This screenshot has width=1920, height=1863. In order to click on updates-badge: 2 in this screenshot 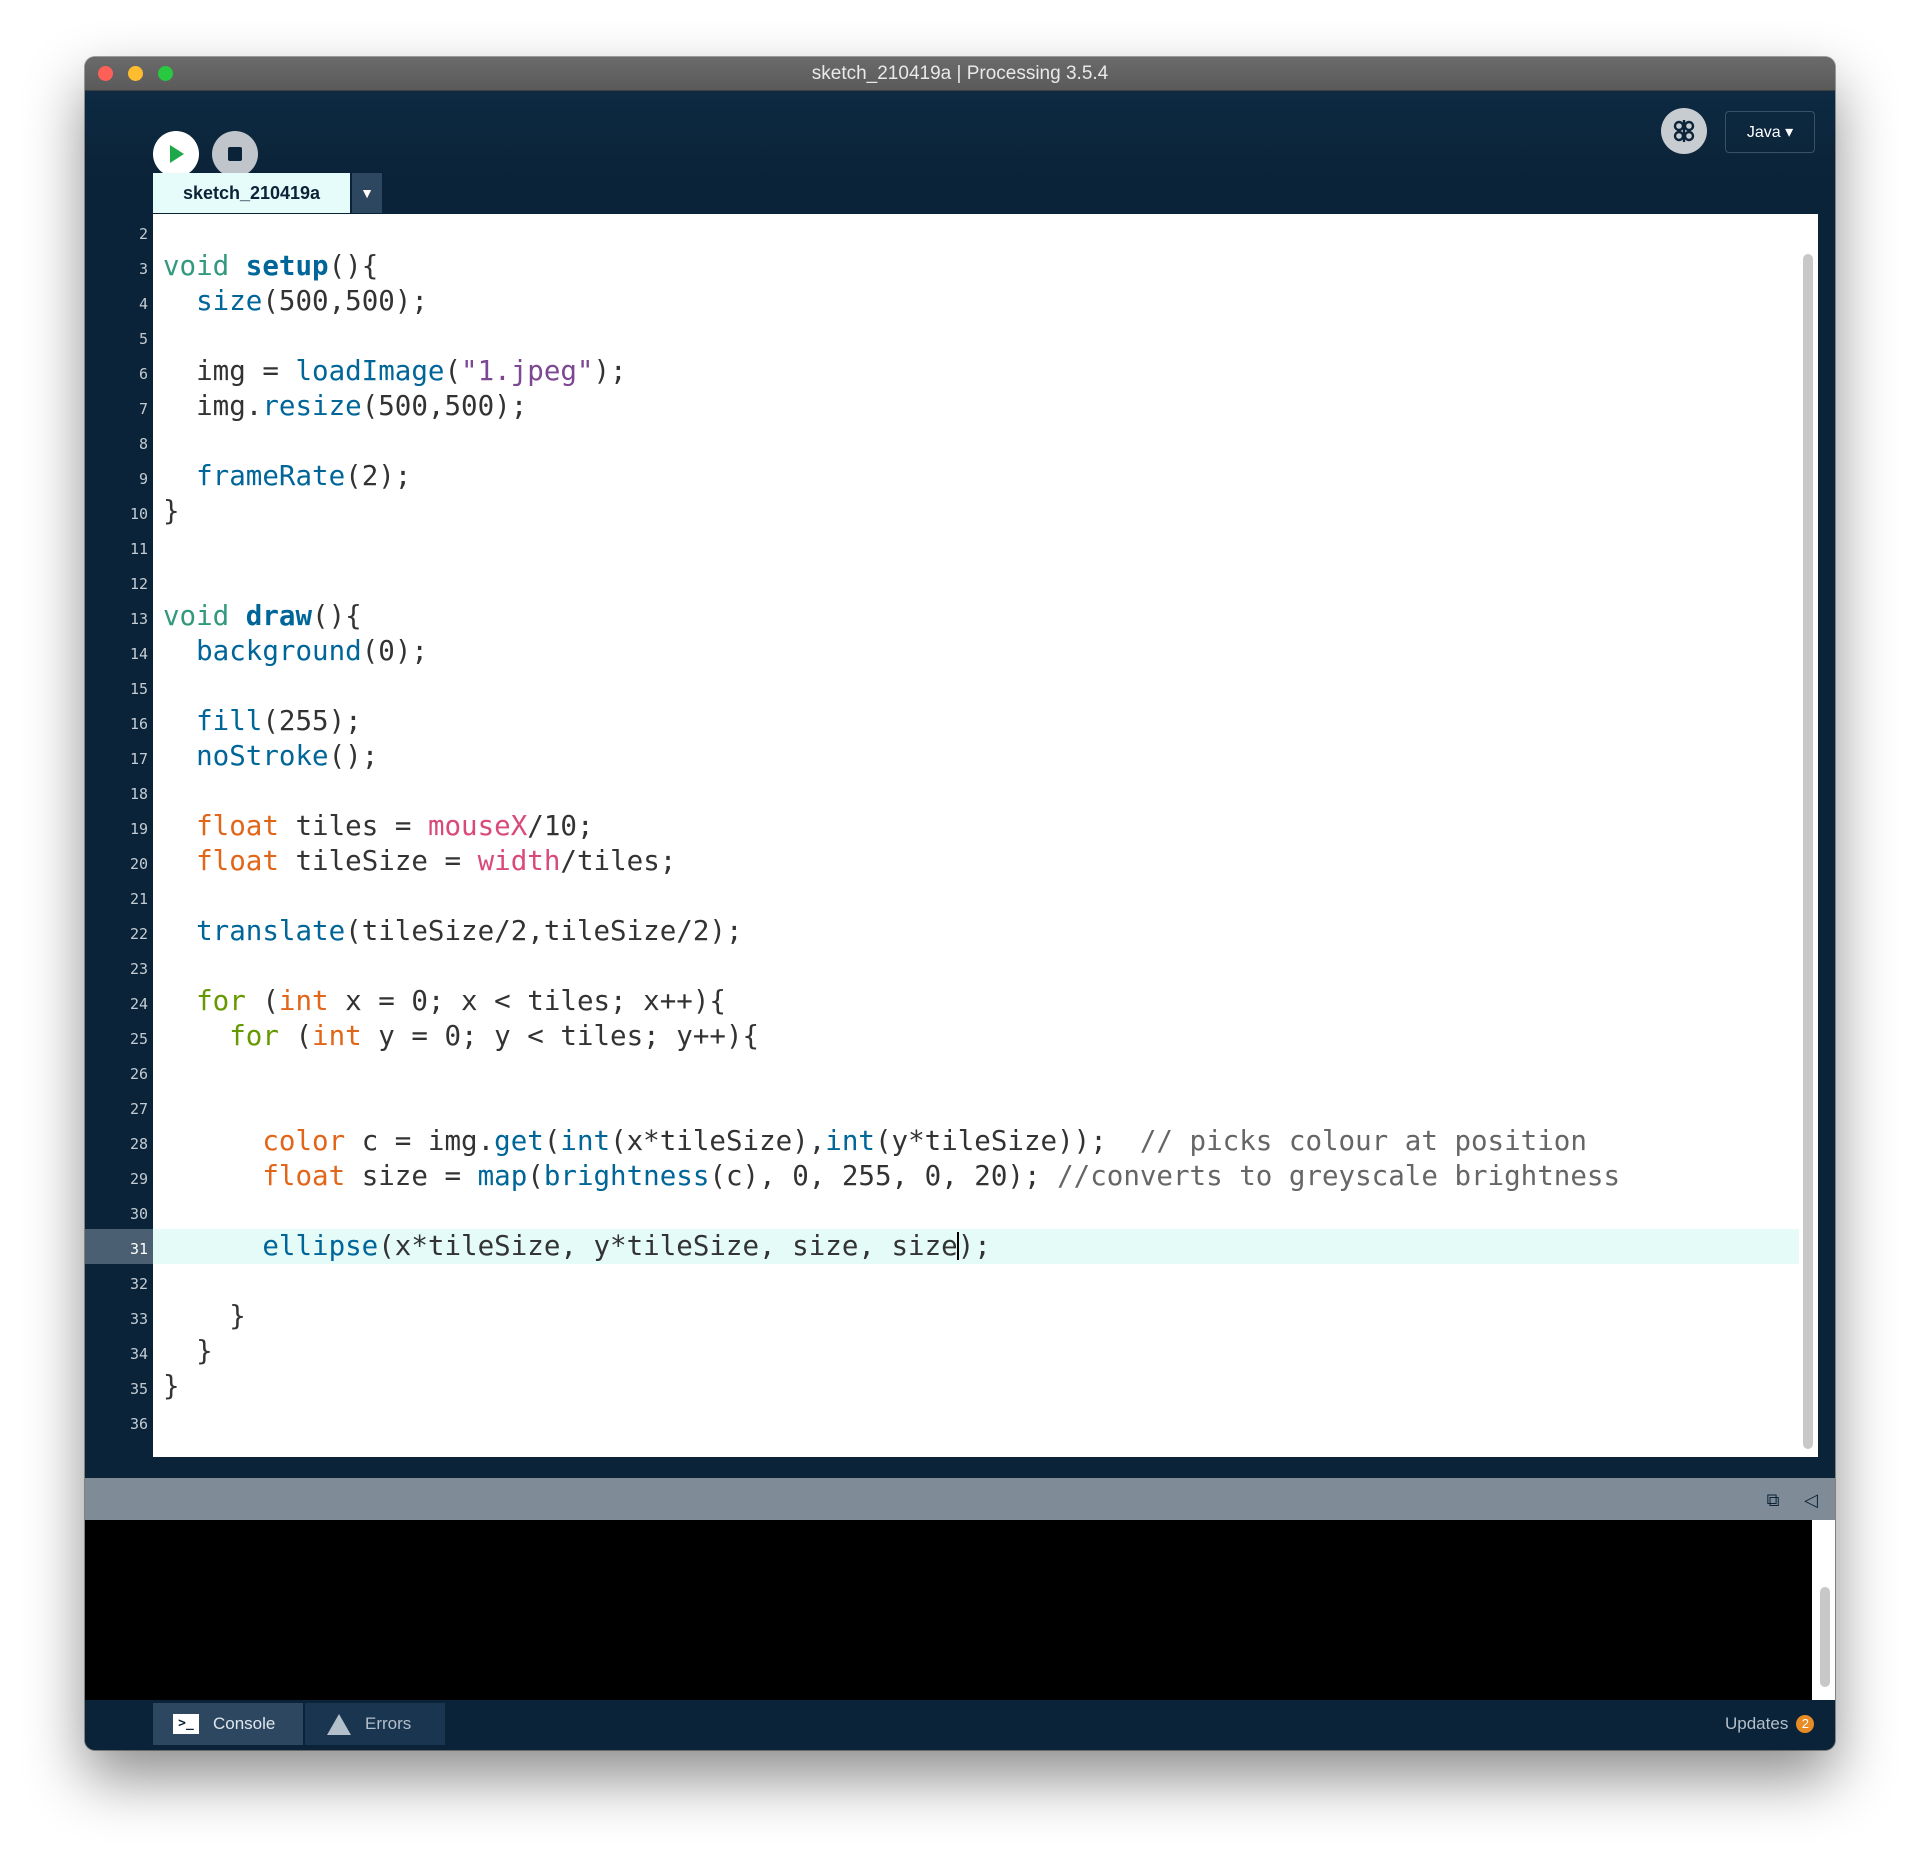, I will do `click(1805, 1724)`.